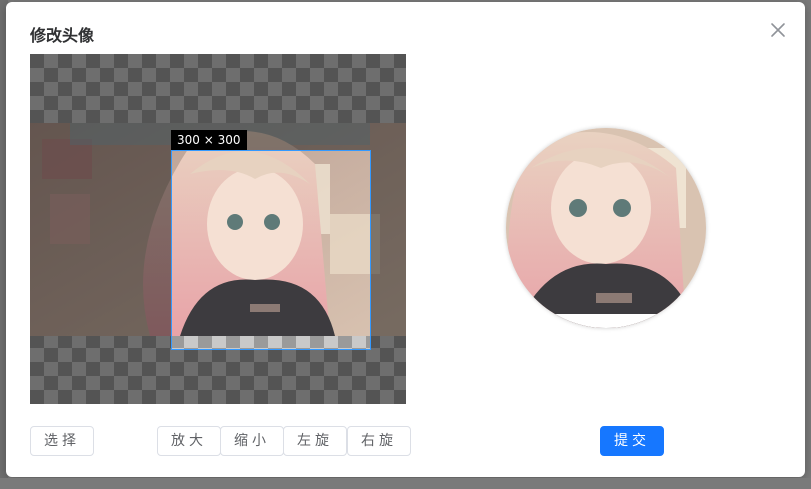 This screenshot has width=811, height=489. I want to click on zoom-out-button: 缩小, so click(252, 441).